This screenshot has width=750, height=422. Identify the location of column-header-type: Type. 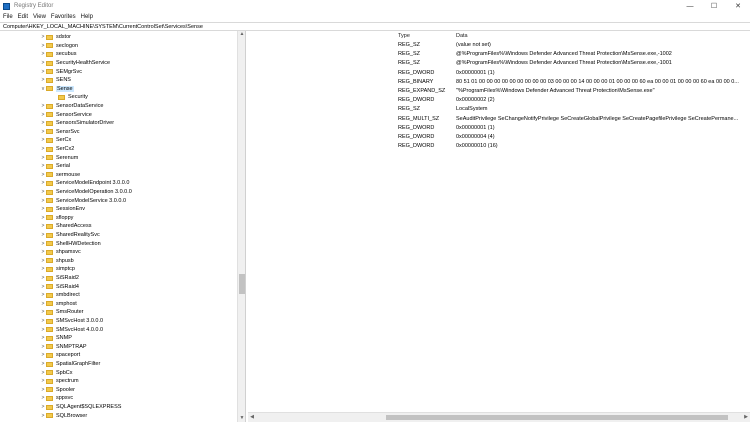
(404, 37).